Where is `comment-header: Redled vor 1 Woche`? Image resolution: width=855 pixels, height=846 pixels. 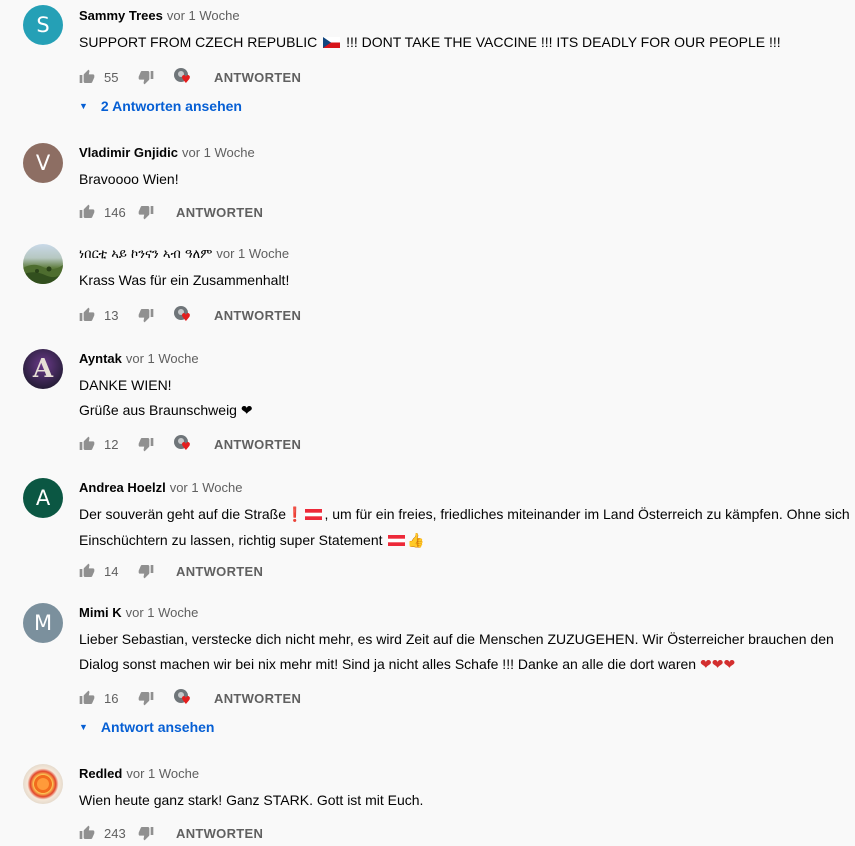 comment-header: Redled vor 1 Woche is located at coordinates (139, 774).